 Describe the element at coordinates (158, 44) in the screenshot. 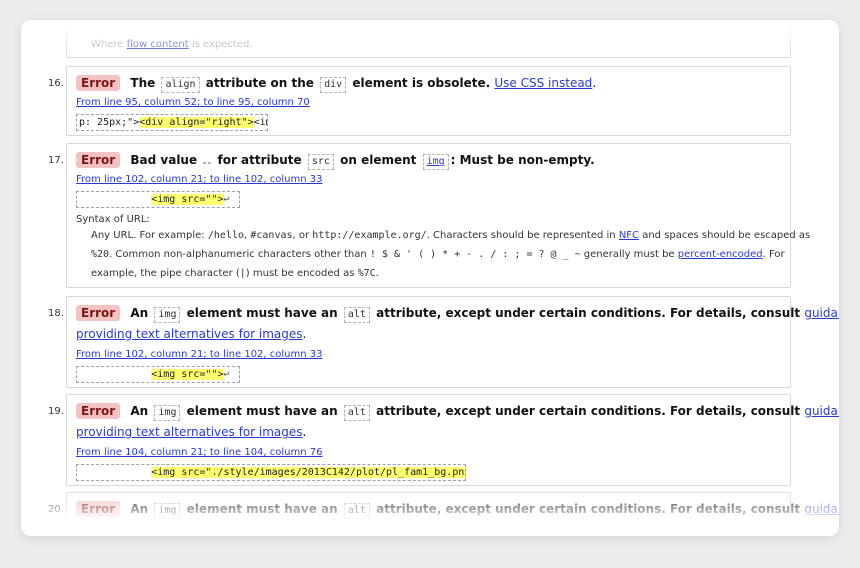

I see `flow-content-link: flow content` at that location.